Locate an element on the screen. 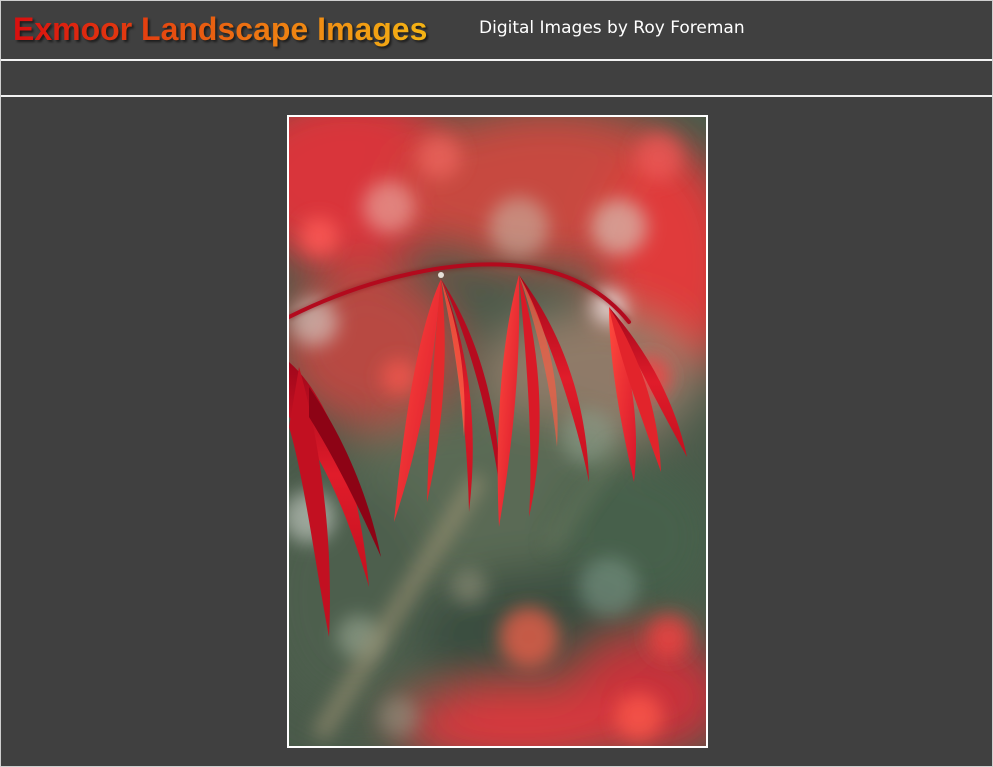 The image size is (993, 767). site-title: Exmoor Landscape Images is located at coordinates (220, 29).